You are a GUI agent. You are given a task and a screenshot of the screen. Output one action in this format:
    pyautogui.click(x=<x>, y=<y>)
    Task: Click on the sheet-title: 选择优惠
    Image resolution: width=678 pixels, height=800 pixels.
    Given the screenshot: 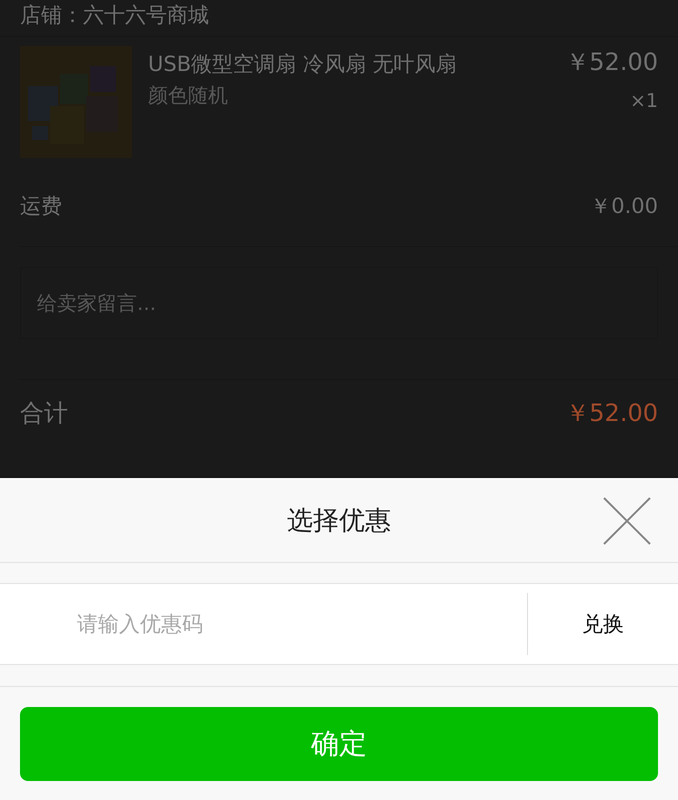 What is the action you would take?
    pyautogui.click(x=339, y=521)
    